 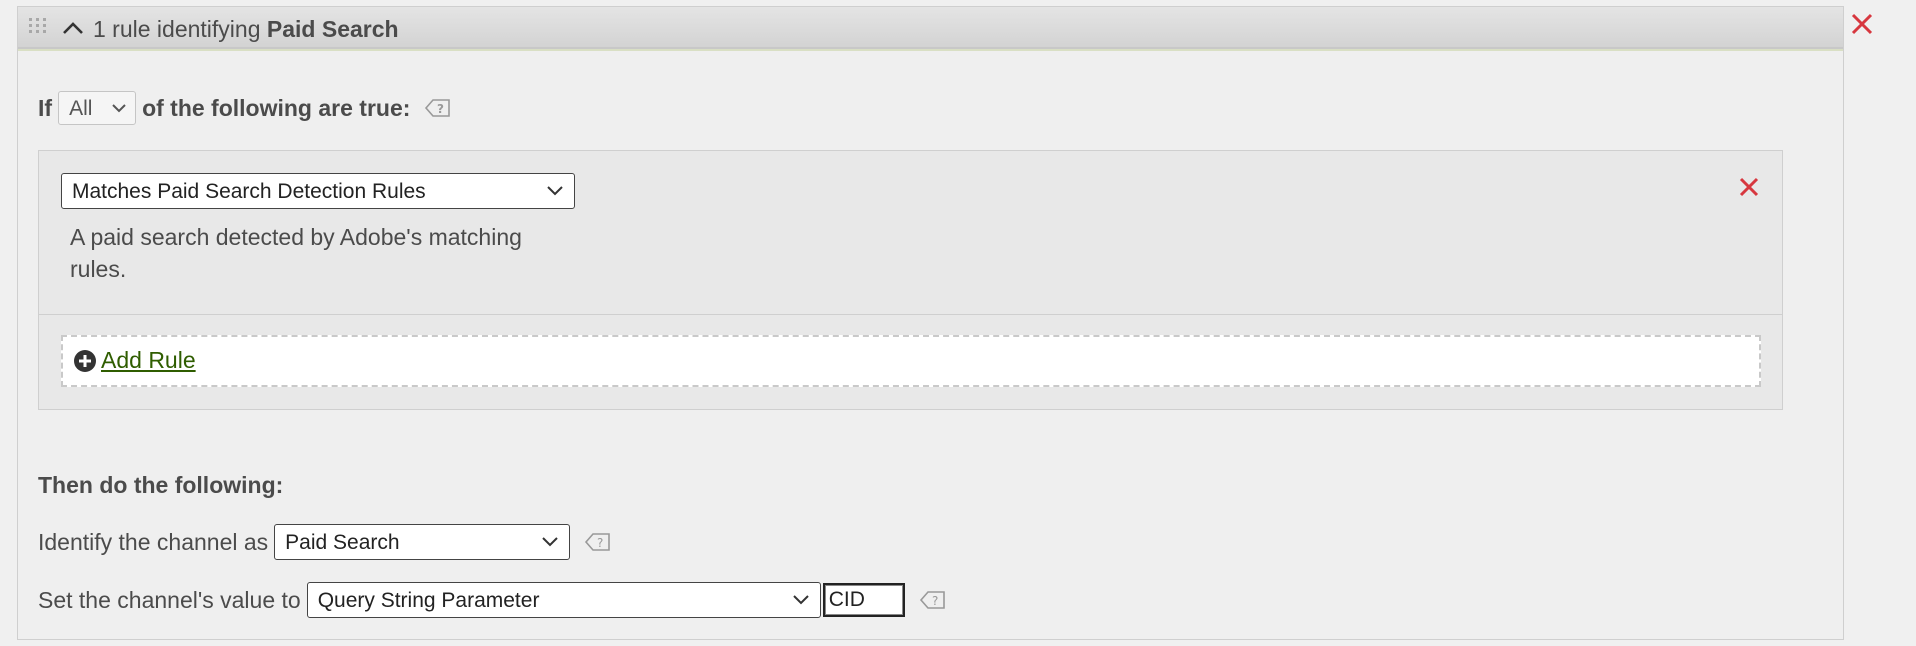 What do you see at coordinates (45, 107) in the screenshot?
I see `if-label: If` at bounding box center [45, 107].